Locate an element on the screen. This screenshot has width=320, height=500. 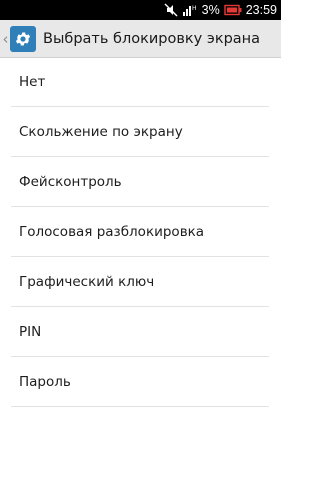
option-pattern: Графический ключ is located at coordinates (140, 282).